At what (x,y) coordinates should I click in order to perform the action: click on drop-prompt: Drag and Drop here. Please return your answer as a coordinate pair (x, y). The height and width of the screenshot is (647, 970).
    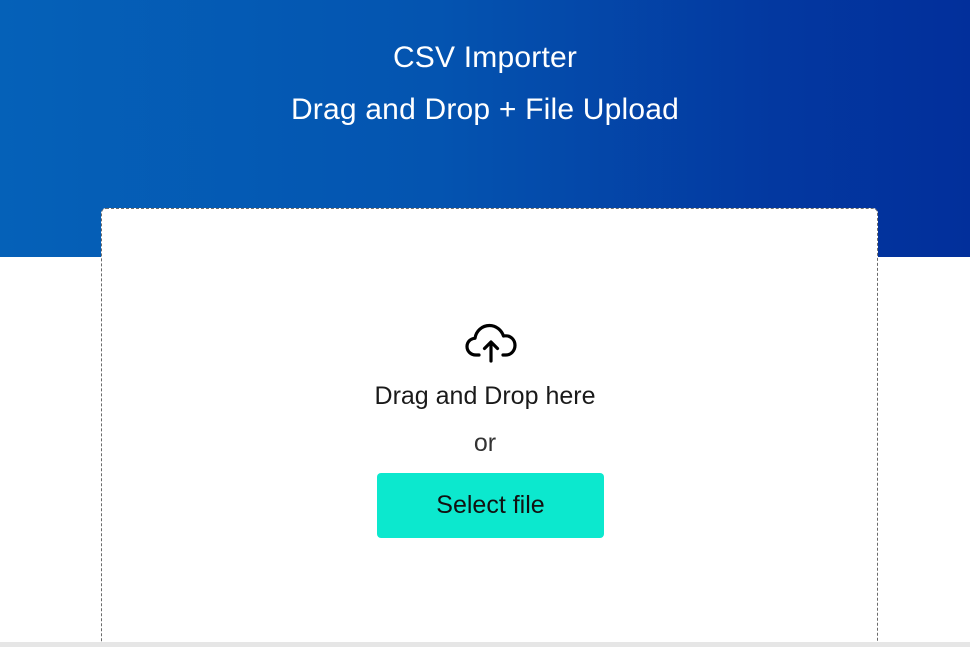
    Looking at the image, I should click on (485, 396).